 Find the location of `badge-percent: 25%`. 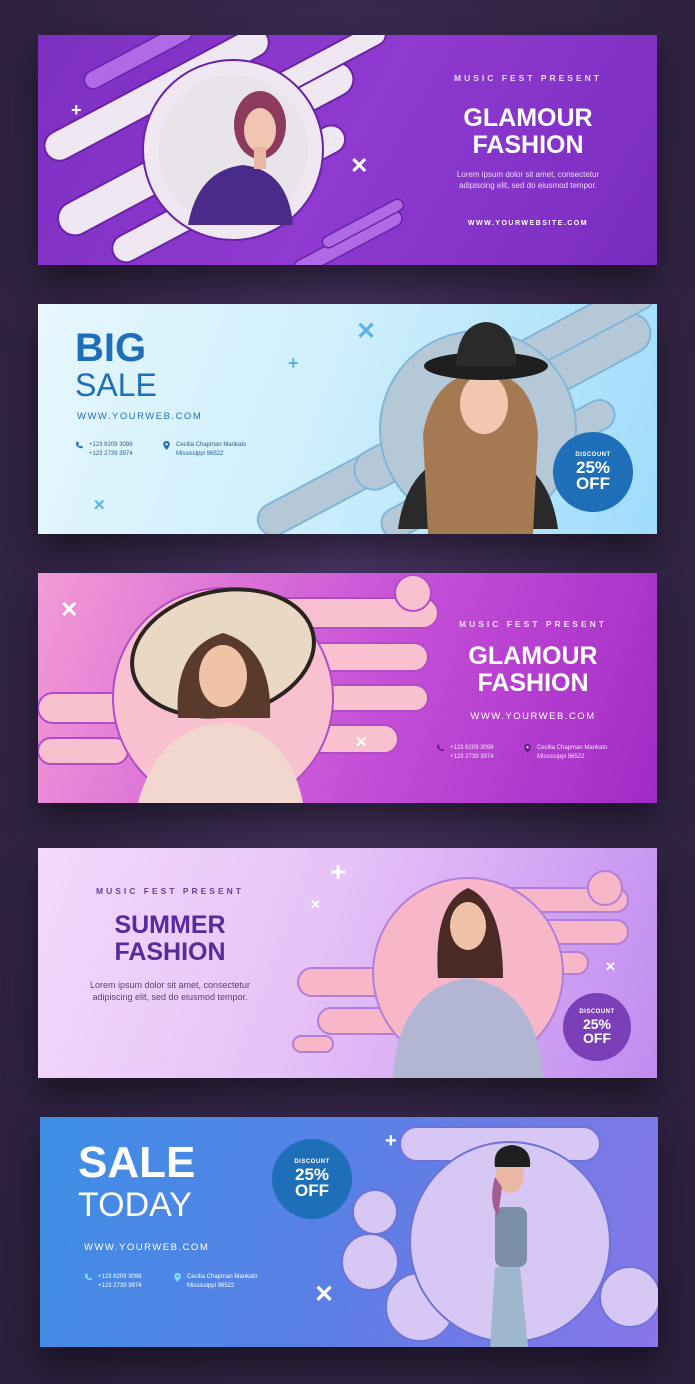

badge-percent: 25% is located at coordinates (597, 1024).